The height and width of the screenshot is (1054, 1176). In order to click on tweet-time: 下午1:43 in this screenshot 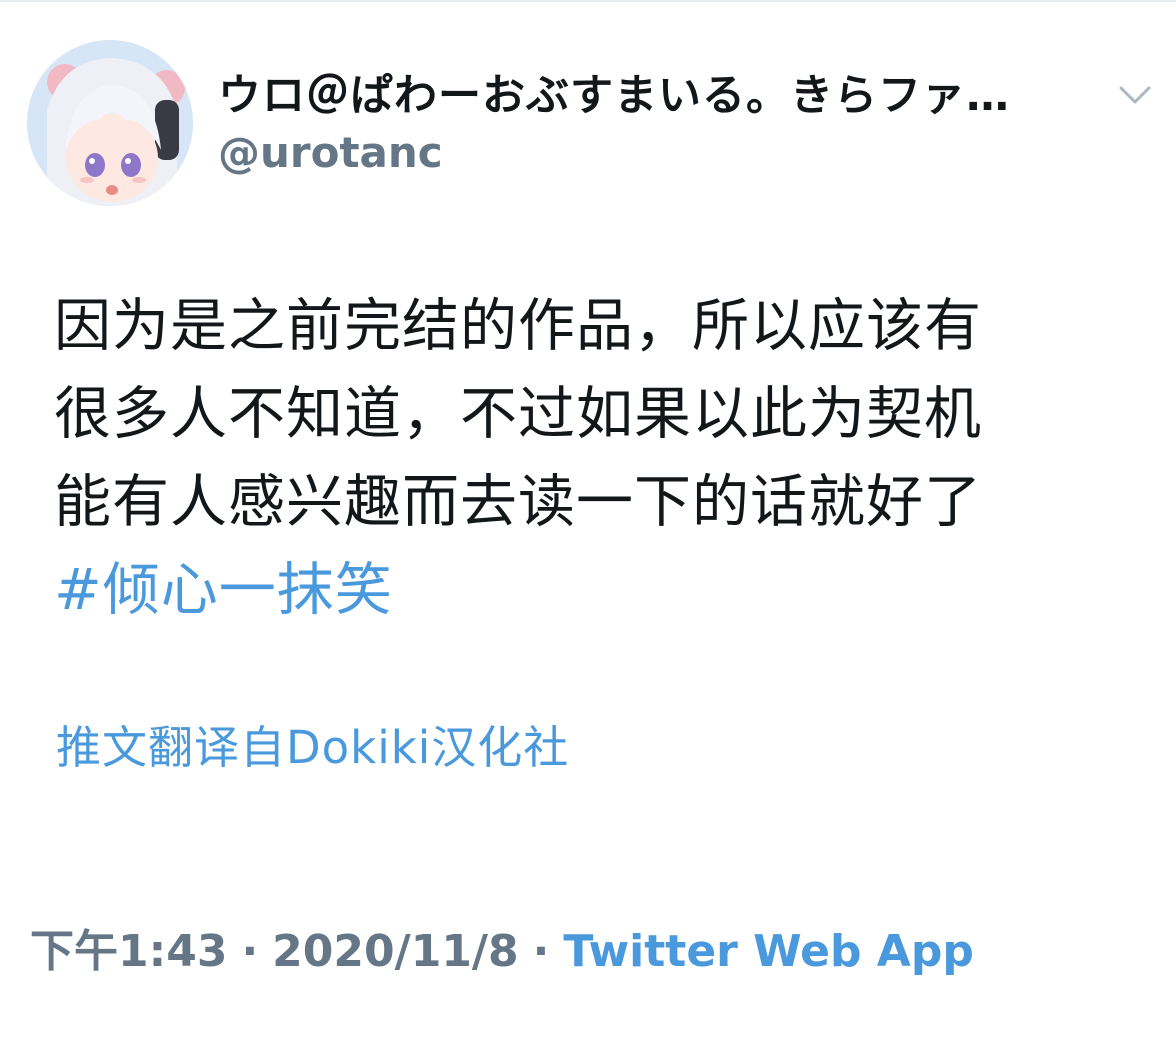, I will do `click(128, 951)`.